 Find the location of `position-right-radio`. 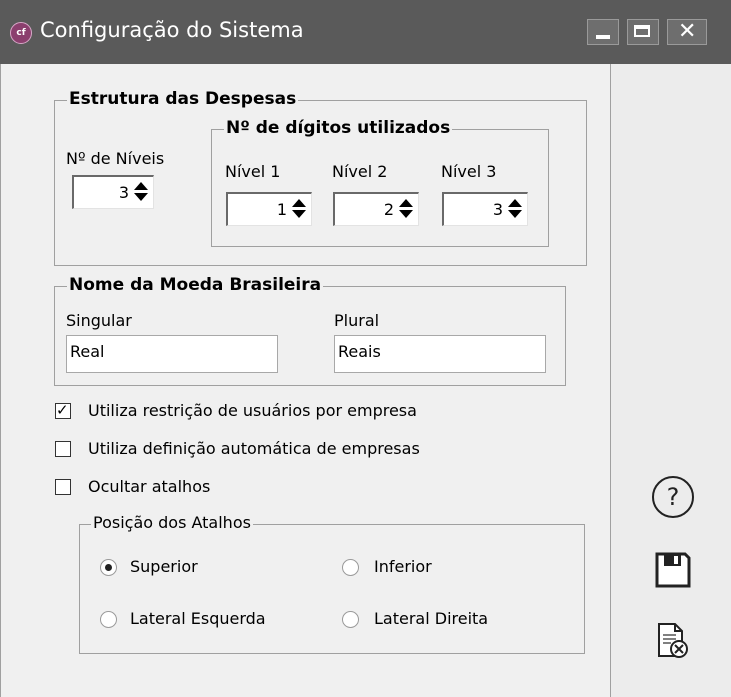

position-right-radio is located at coordinates (350, 619).